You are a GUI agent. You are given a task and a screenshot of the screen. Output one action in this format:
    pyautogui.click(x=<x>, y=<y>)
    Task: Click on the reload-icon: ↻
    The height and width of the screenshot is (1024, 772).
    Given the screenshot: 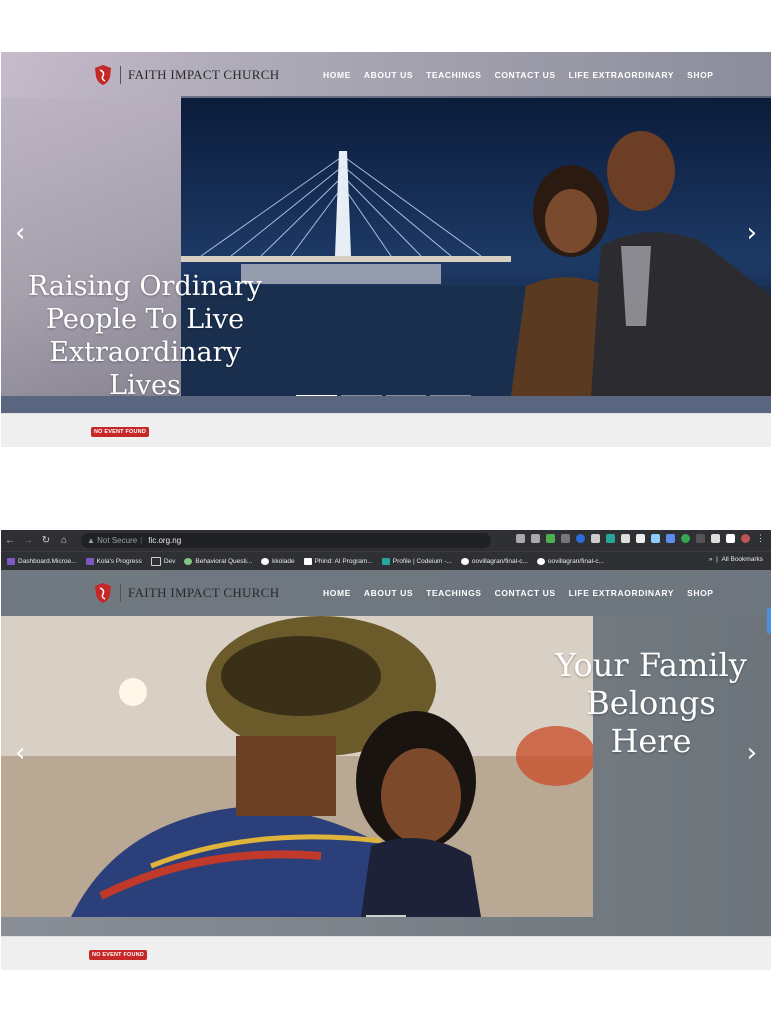 What is the action you would take?
    pyautogui.click(x=46, y=540)
    